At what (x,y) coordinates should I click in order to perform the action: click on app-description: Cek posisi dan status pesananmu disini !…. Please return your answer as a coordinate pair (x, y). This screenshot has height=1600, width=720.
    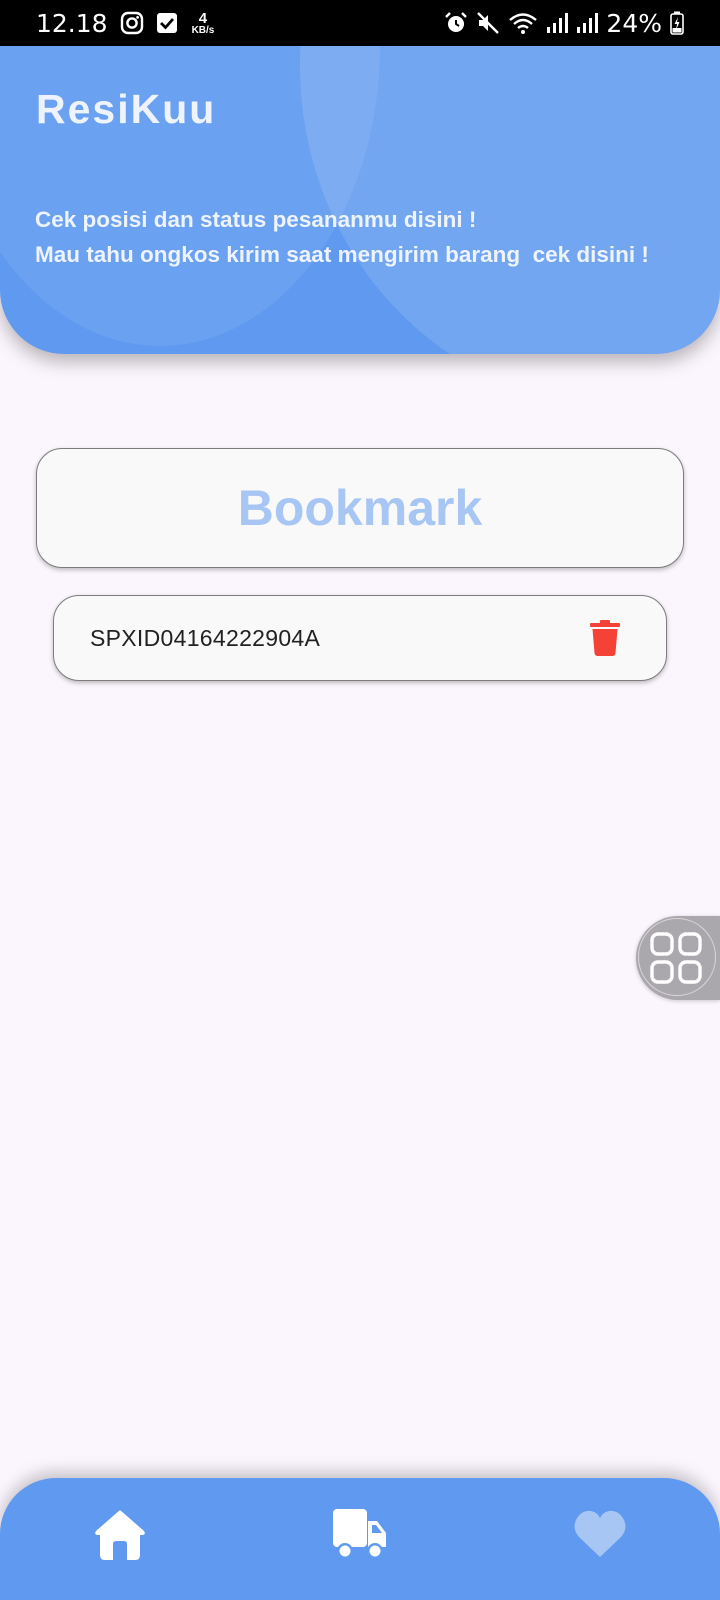
    Looking at the image, I should click on (370, 237).